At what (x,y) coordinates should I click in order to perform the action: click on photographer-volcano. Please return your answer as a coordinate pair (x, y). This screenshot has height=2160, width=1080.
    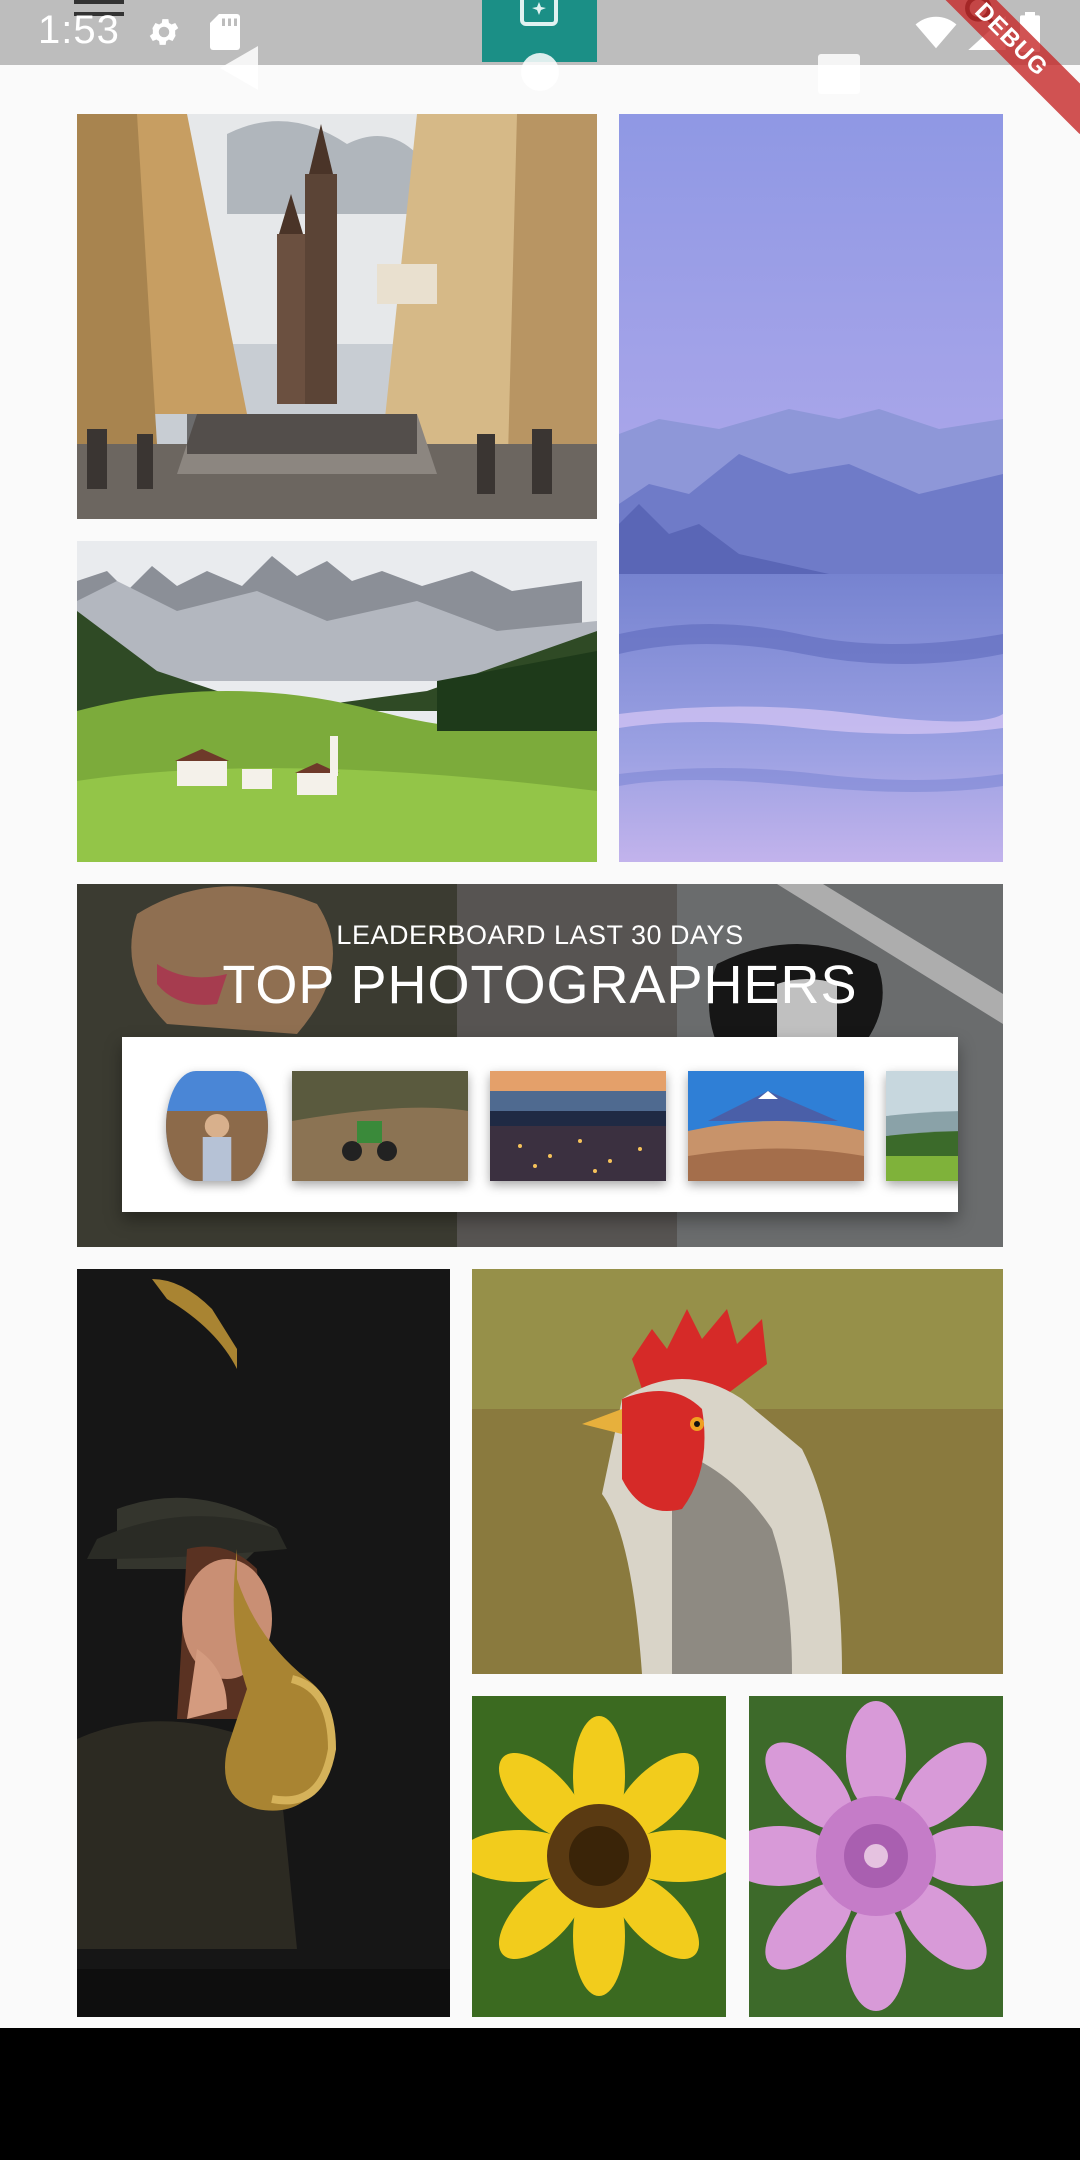
    Looking at the image, I should click on (776, 1126).